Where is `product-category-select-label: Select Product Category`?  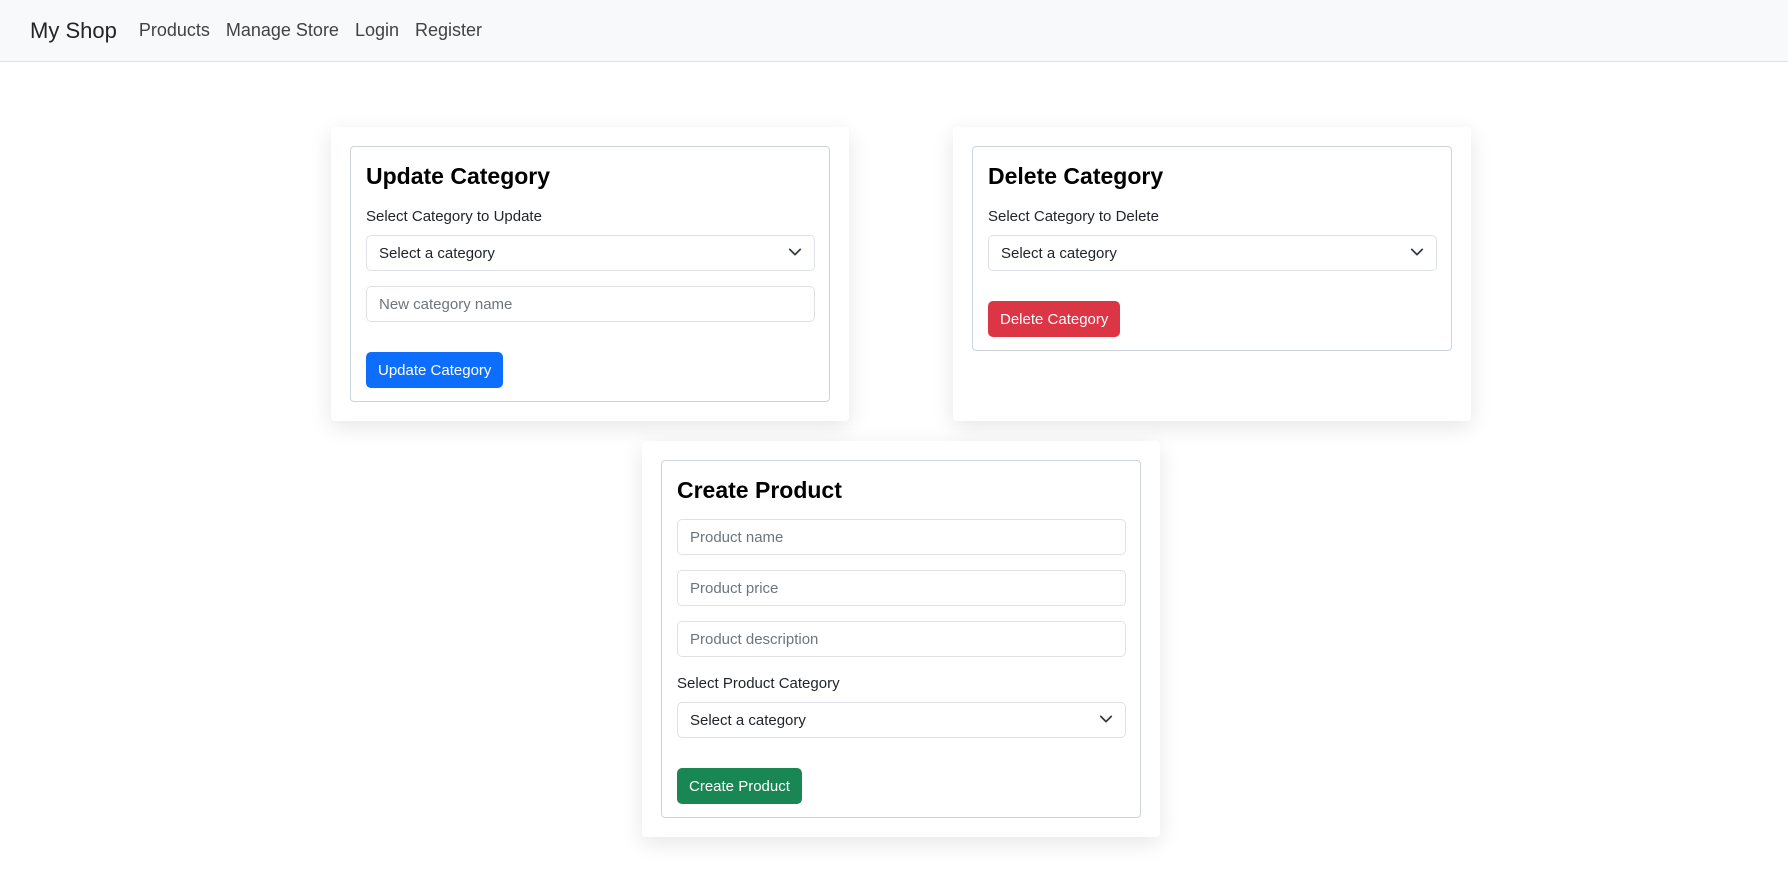 product-category-select-label: Select Product Category is located at coordinates (758, 683).